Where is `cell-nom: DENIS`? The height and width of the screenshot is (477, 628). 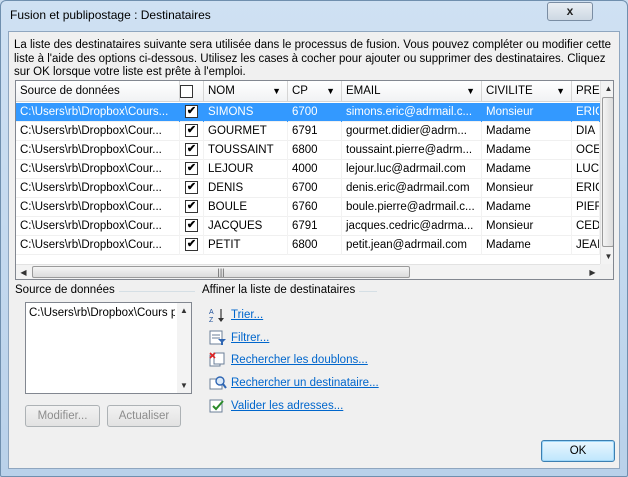 cell-nom: DENIS is located at coordinates (246, 188).